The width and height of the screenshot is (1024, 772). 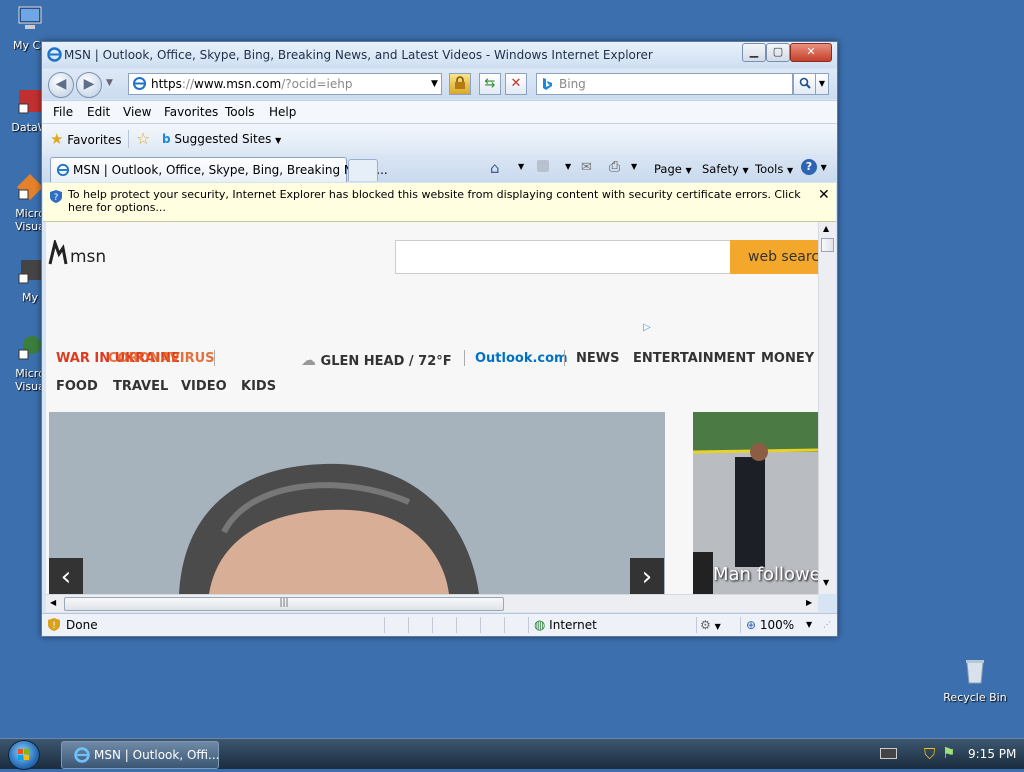 What do you see at coordinates (565, 625) in the screenshot?
I see `security-zone: ◍ Internet` at bounding box center [565, 625].